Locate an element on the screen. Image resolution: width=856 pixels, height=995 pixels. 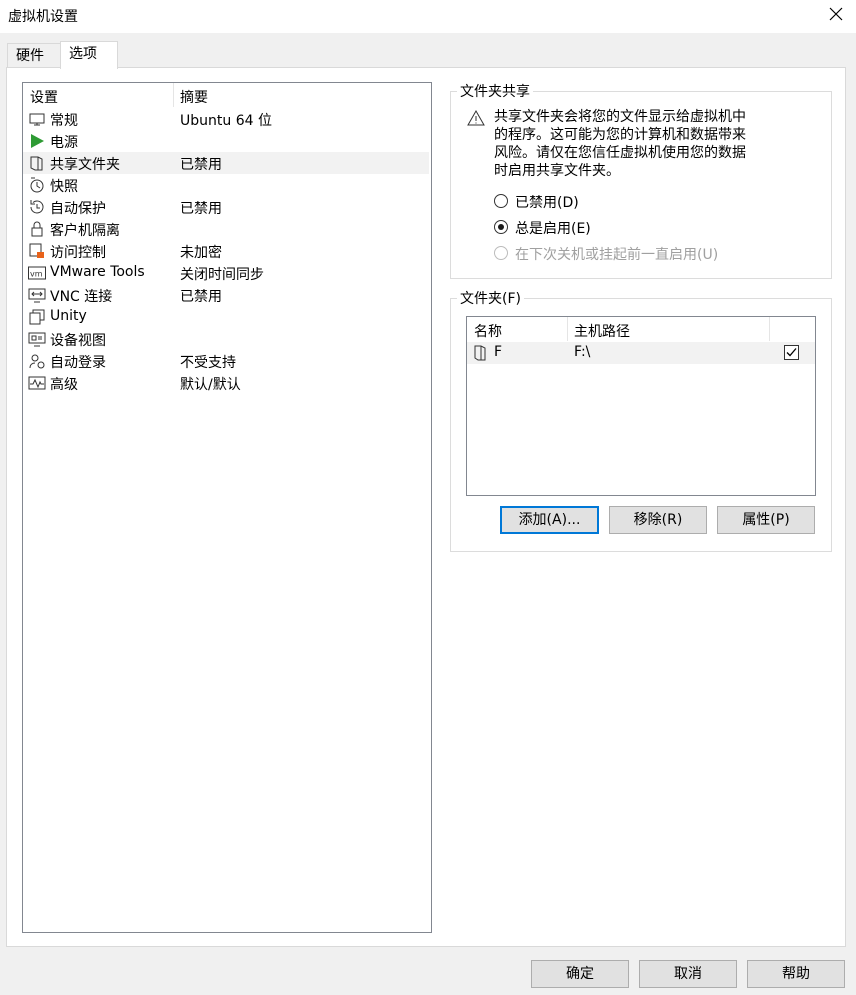
settings-item-advanced: 高级 默认/默认 is located at coordinates (226, 383).